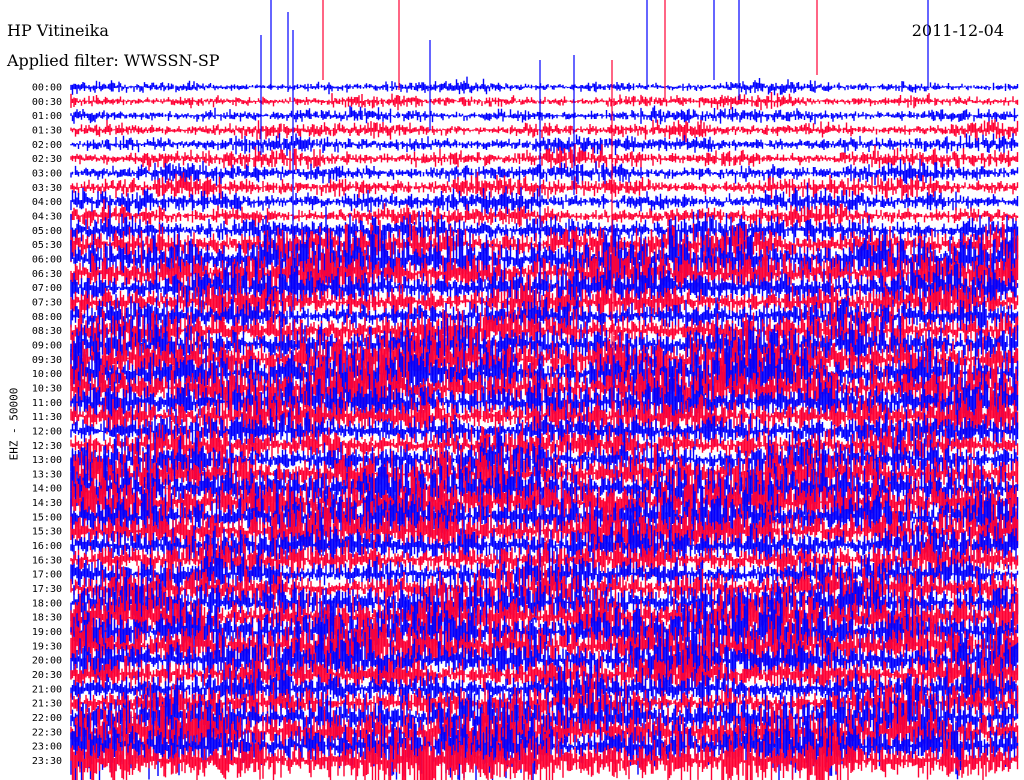 This screenshot has width=1024, height=780. Describe the element at coordinates (47, 131) in the screenshot. I see `row-label-0130: 01:30` at that location.